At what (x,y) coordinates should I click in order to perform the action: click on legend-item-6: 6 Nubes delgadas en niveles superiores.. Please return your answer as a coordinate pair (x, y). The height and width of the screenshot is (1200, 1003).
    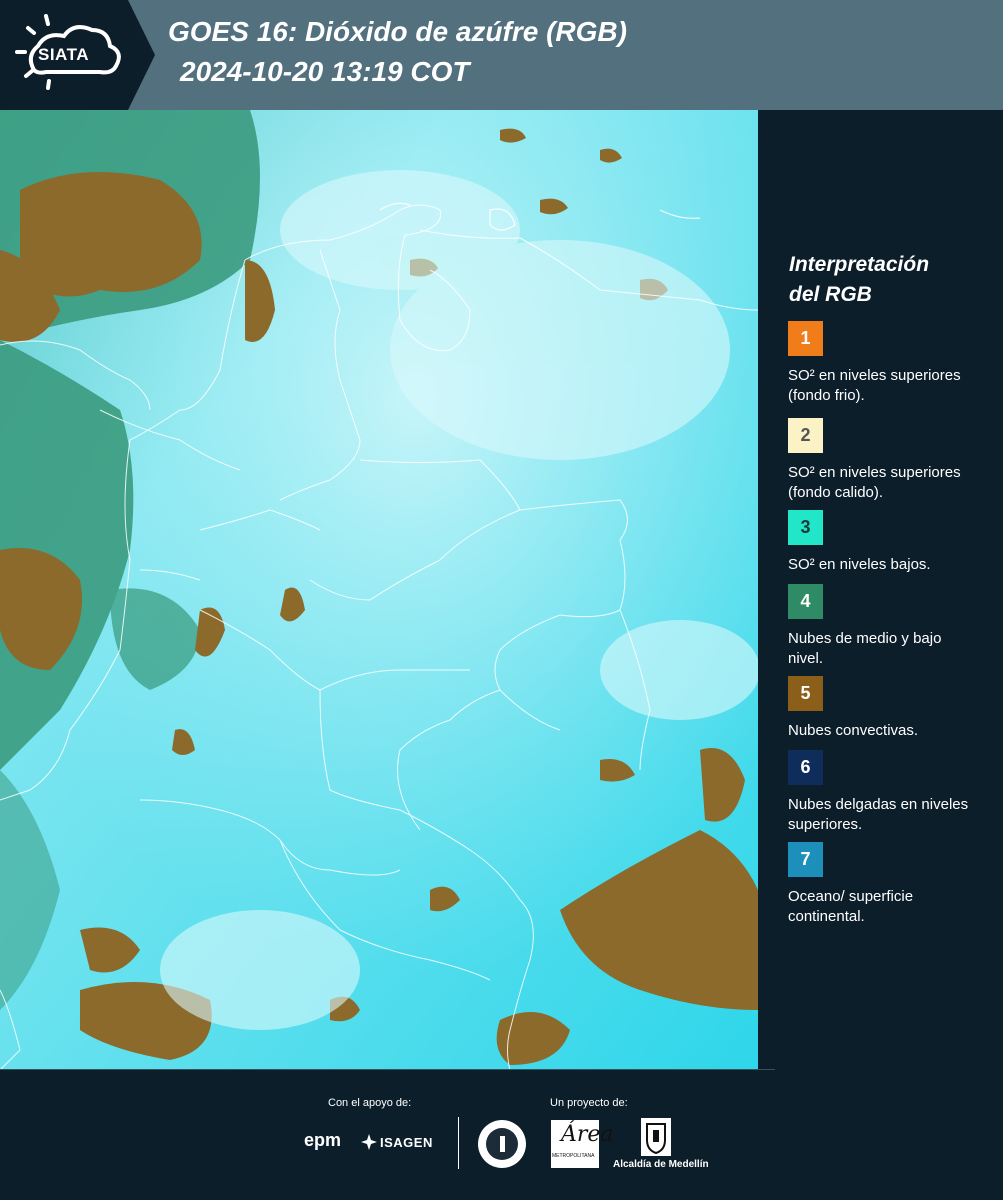
    Looking at the image, I should click on (888, 792).